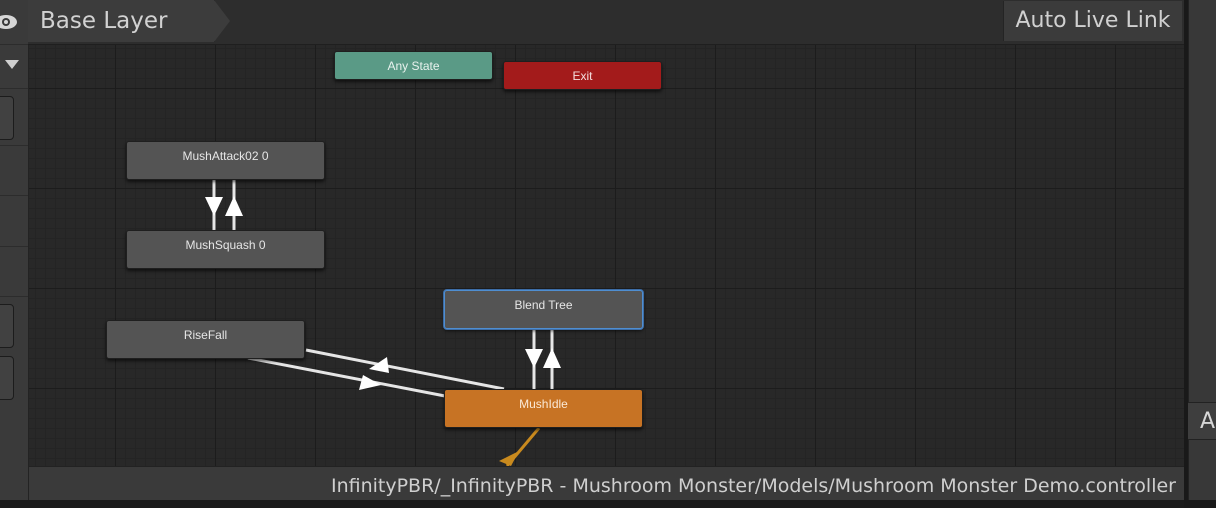 This screenshot has height=508, width=1216. I want to click on state-label: MushIdle, so click(543, 404).